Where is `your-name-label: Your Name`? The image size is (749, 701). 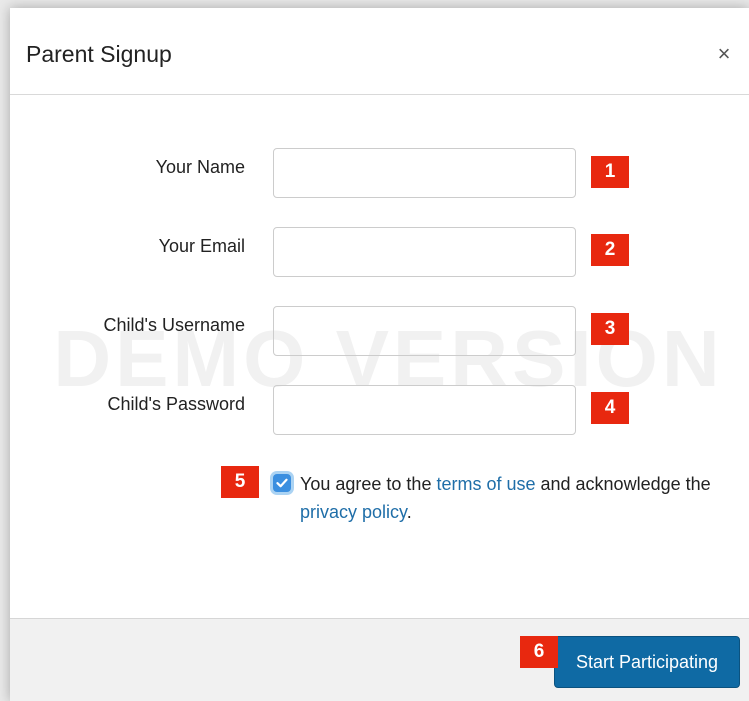
your-name-label: Your Name is located at coordinates (200, 167).